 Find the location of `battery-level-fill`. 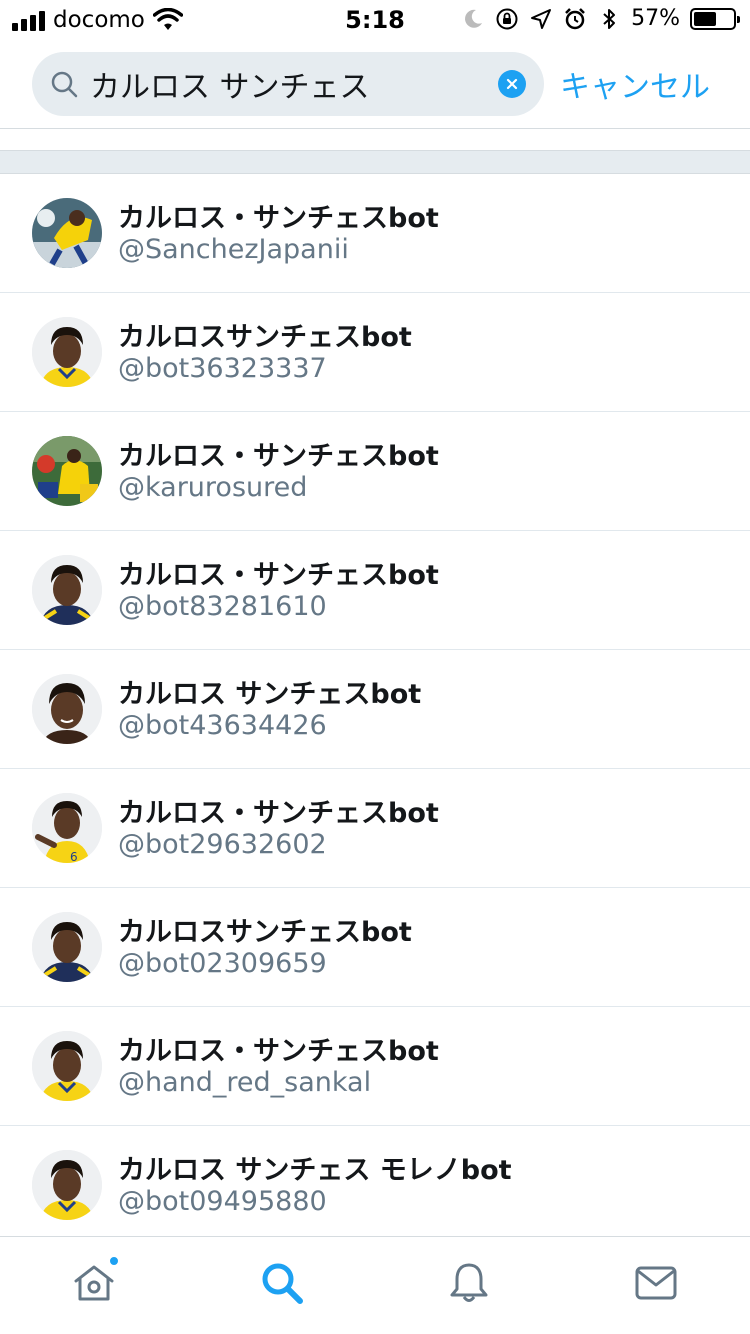

battery-level-fill is located at coordinates (705, 18).